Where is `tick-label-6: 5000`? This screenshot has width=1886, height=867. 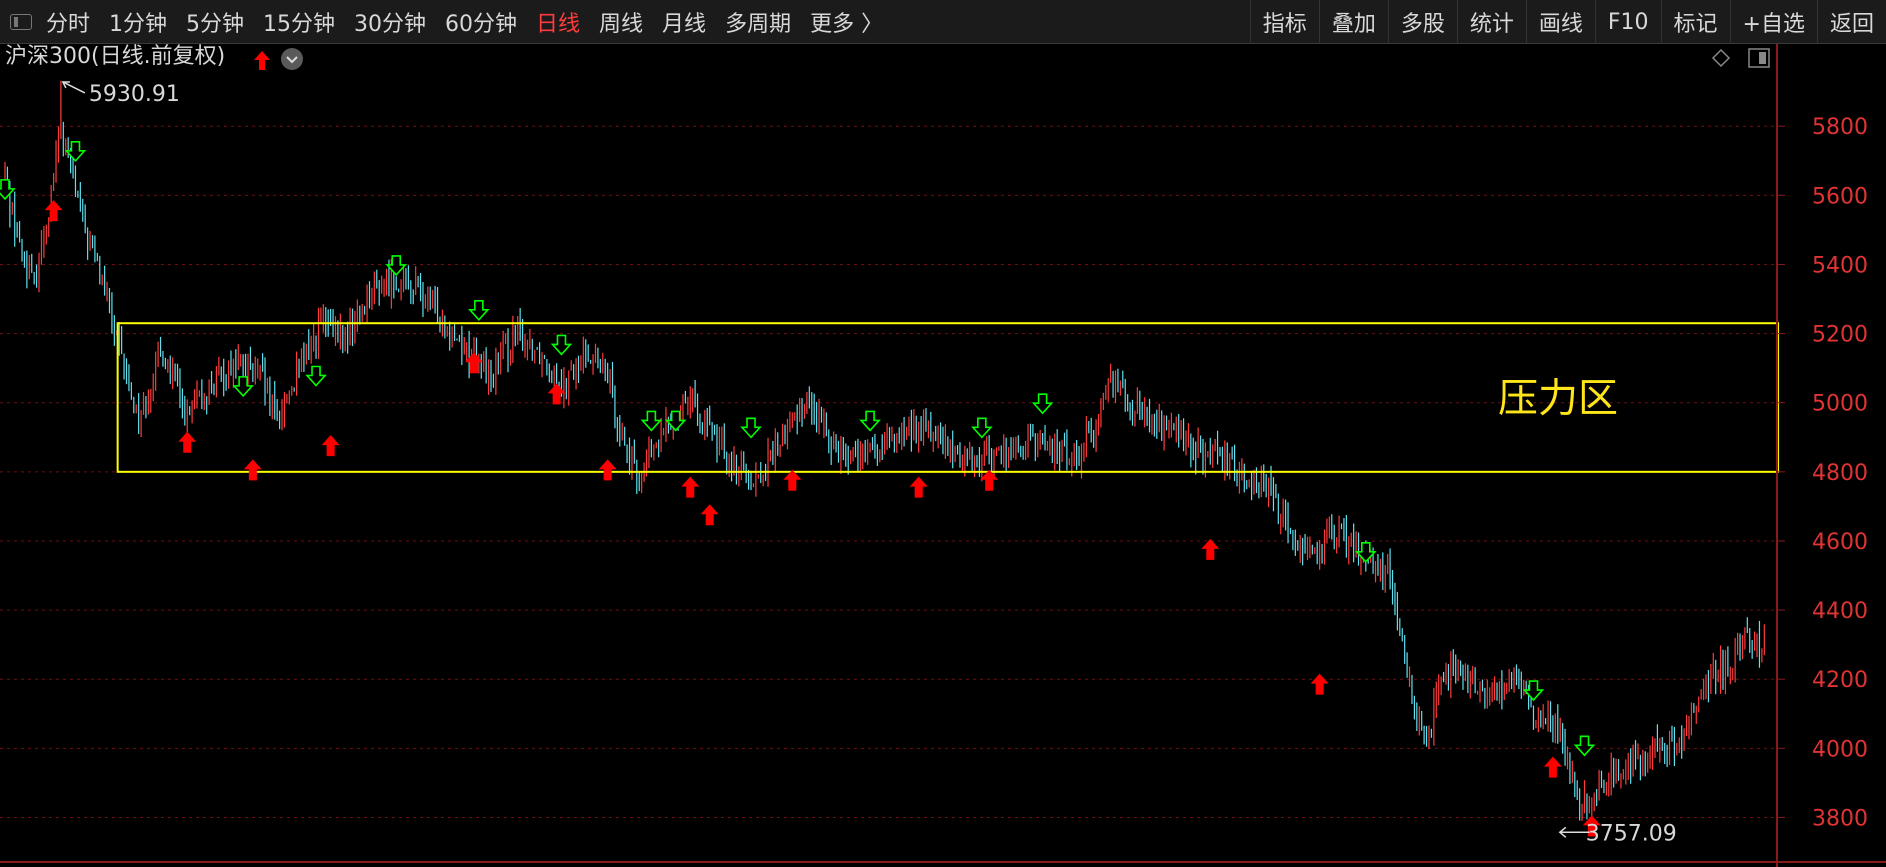 tick-label-6: 5000 is located at coordinates (1840, 404).